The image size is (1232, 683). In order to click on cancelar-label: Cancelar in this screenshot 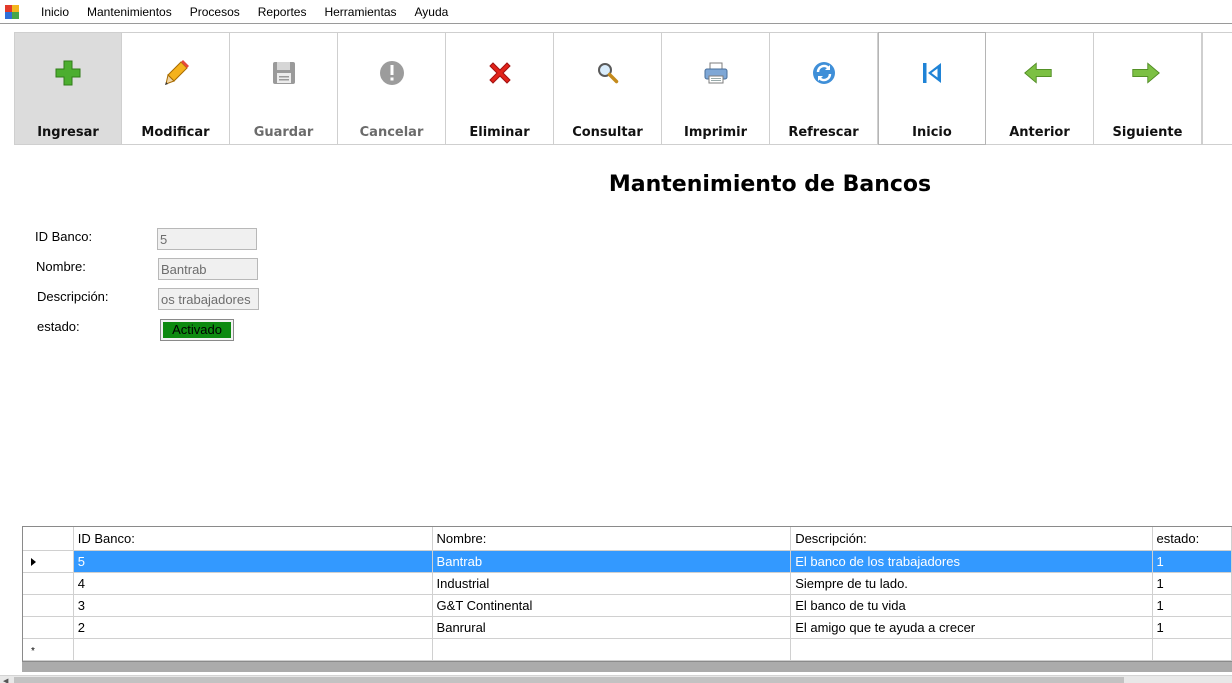, I will do `click(391, 132)`.